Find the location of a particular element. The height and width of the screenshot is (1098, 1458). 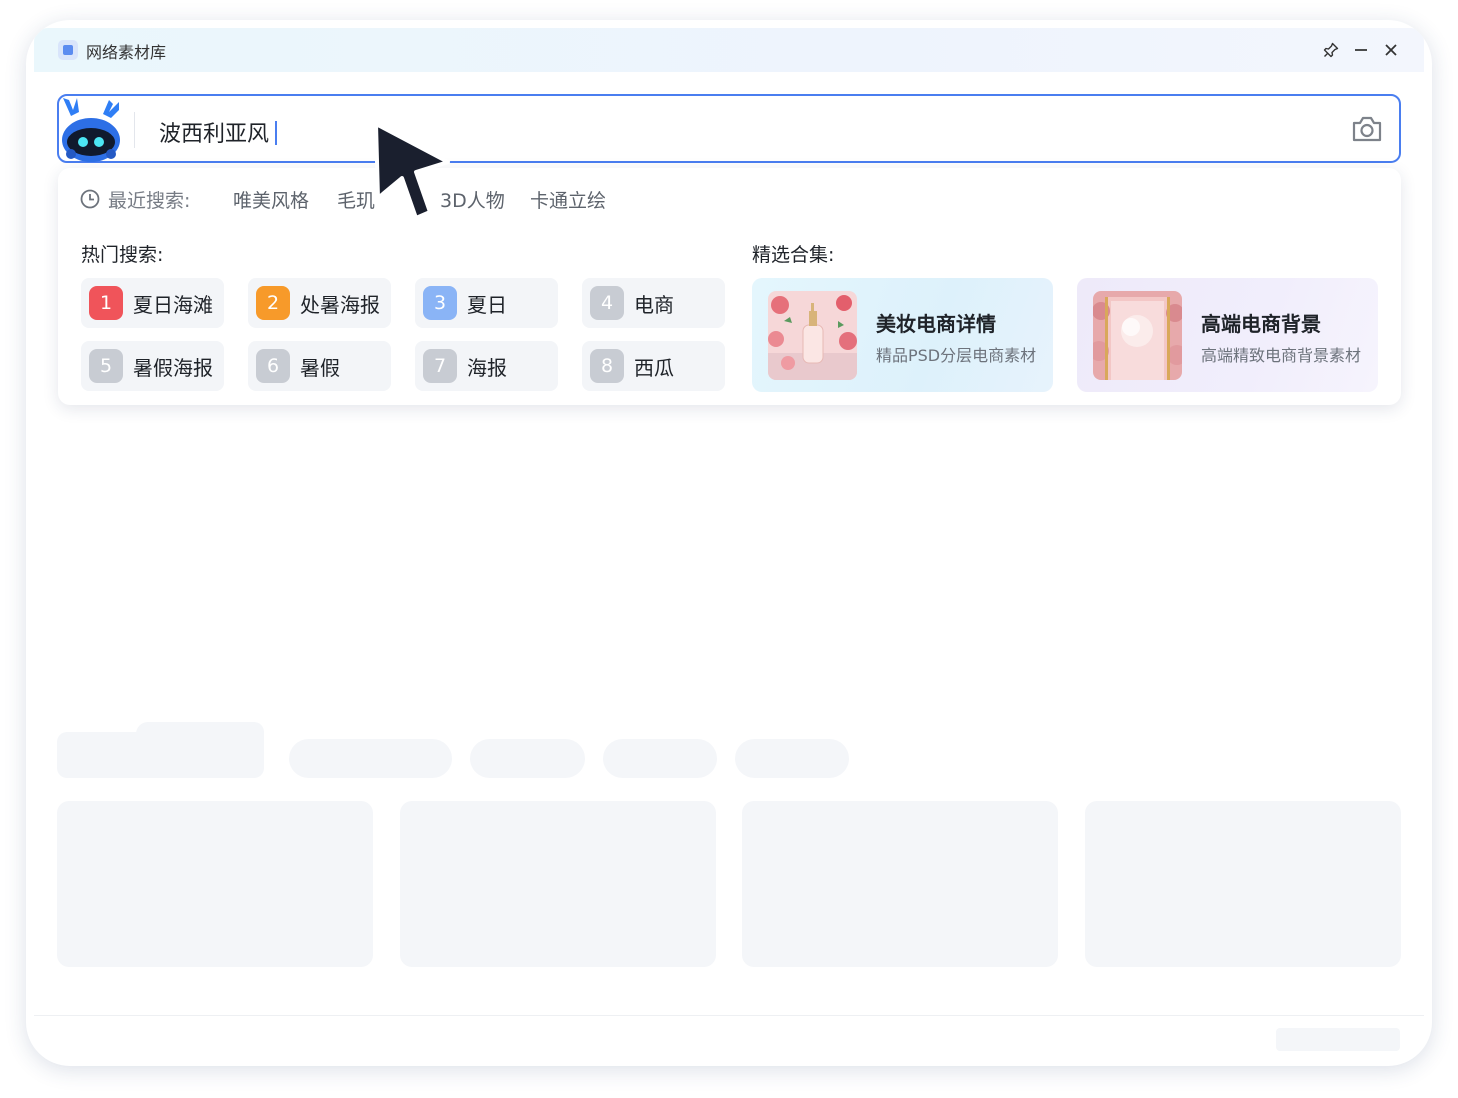

rank-badge: 5 is located at coordinates (106, 366).